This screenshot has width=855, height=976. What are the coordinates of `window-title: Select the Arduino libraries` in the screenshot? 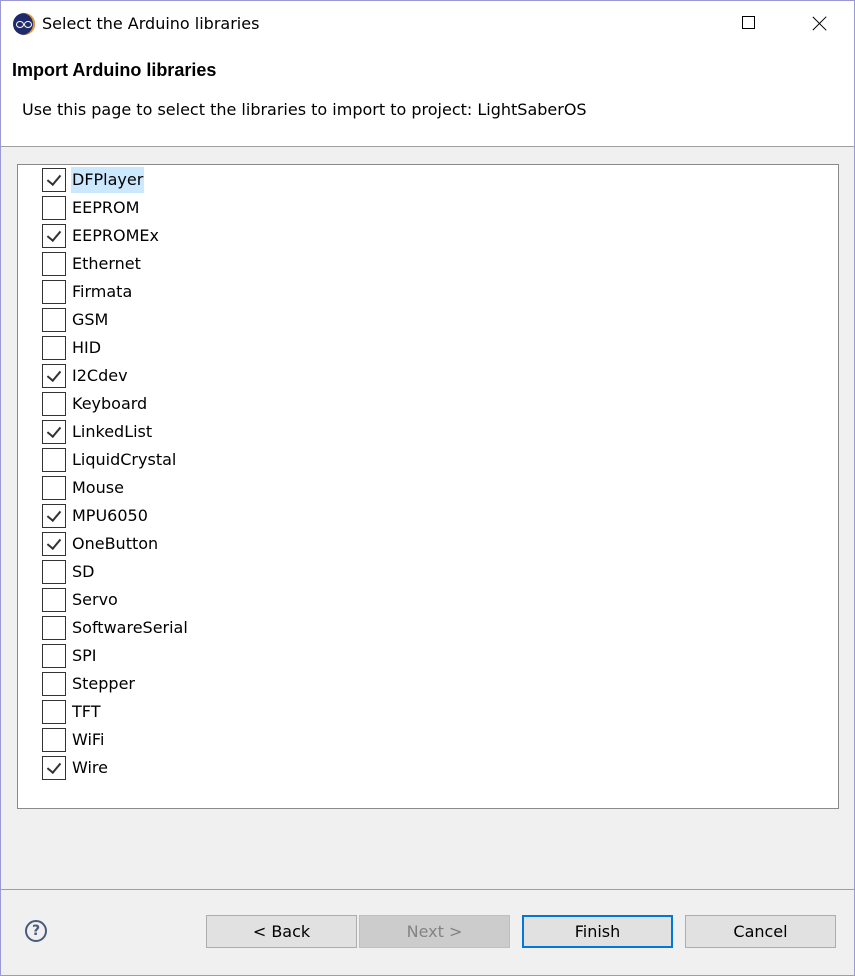 It's located at (151, 23).